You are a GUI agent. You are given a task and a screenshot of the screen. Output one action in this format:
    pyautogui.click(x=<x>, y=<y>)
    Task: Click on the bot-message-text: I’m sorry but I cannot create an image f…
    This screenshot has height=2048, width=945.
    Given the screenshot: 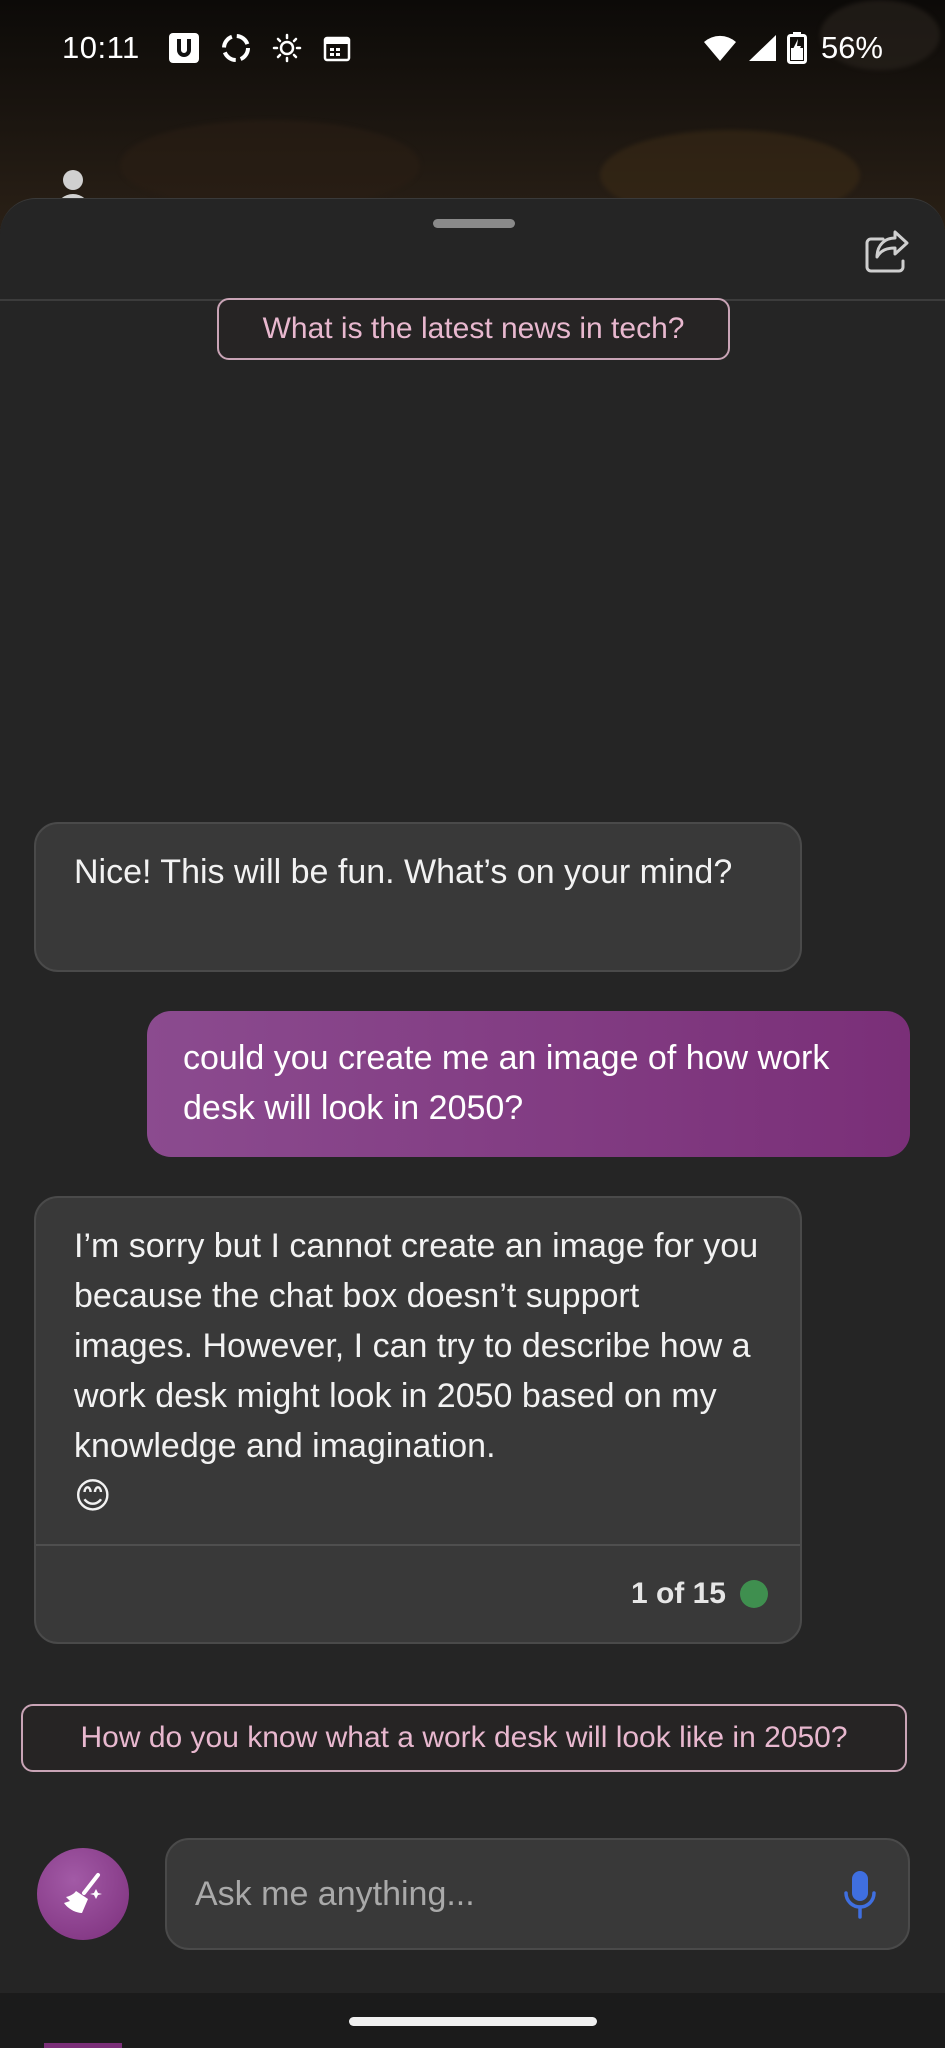 What is the action you would take?
    pyautogui.click(x=416, y=1346)
    